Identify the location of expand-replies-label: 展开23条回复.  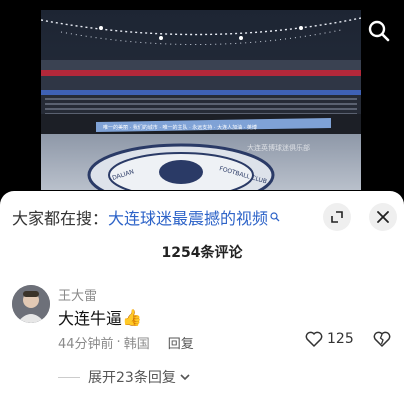
(132, 378).